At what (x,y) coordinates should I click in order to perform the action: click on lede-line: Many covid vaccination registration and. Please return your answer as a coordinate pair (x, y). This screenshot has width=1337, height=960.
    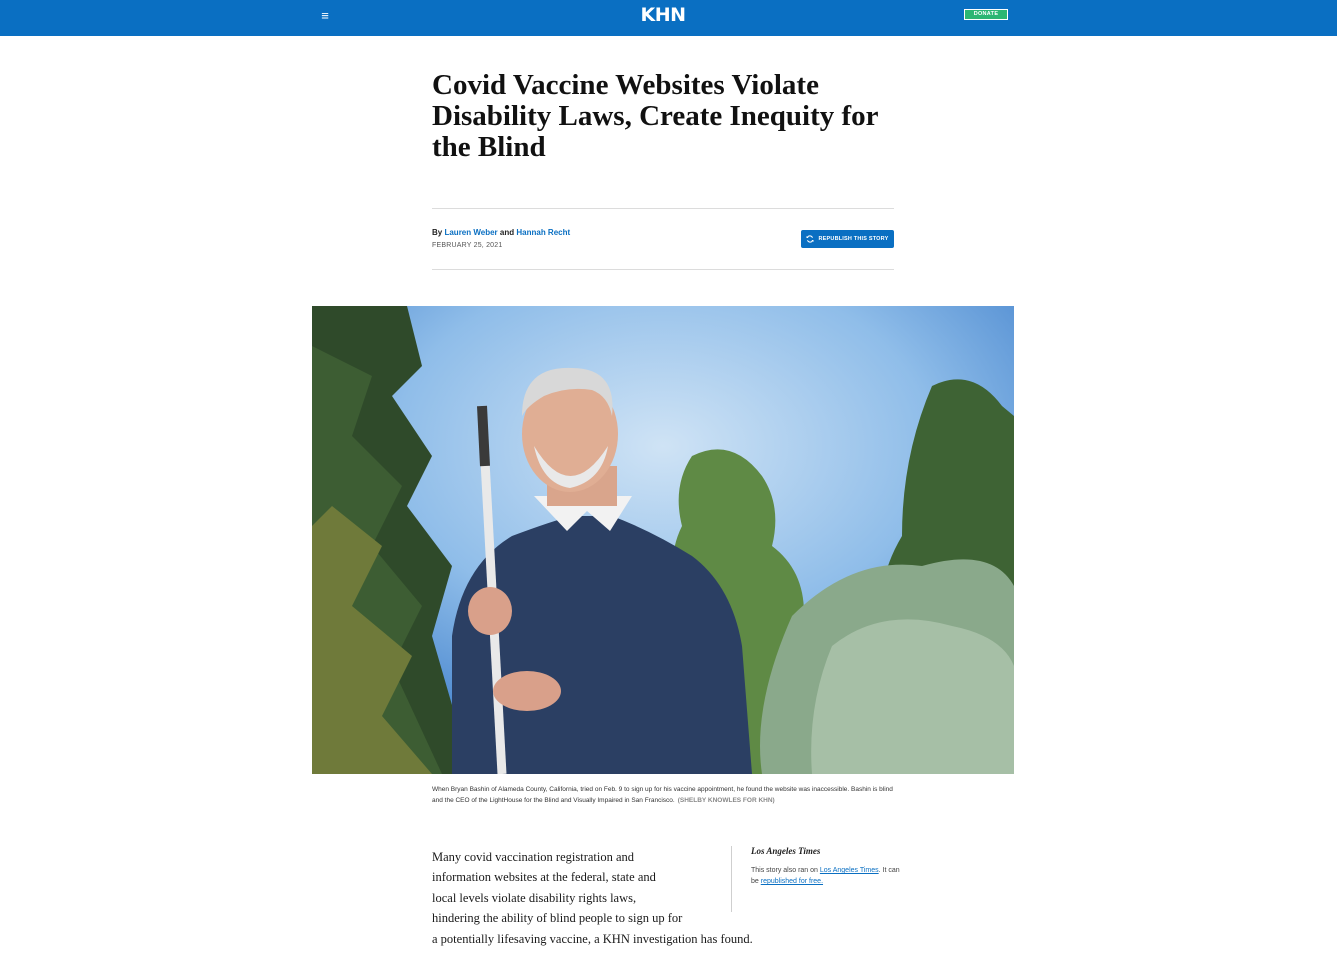
    Looking at the image, I should click on (533, 857).